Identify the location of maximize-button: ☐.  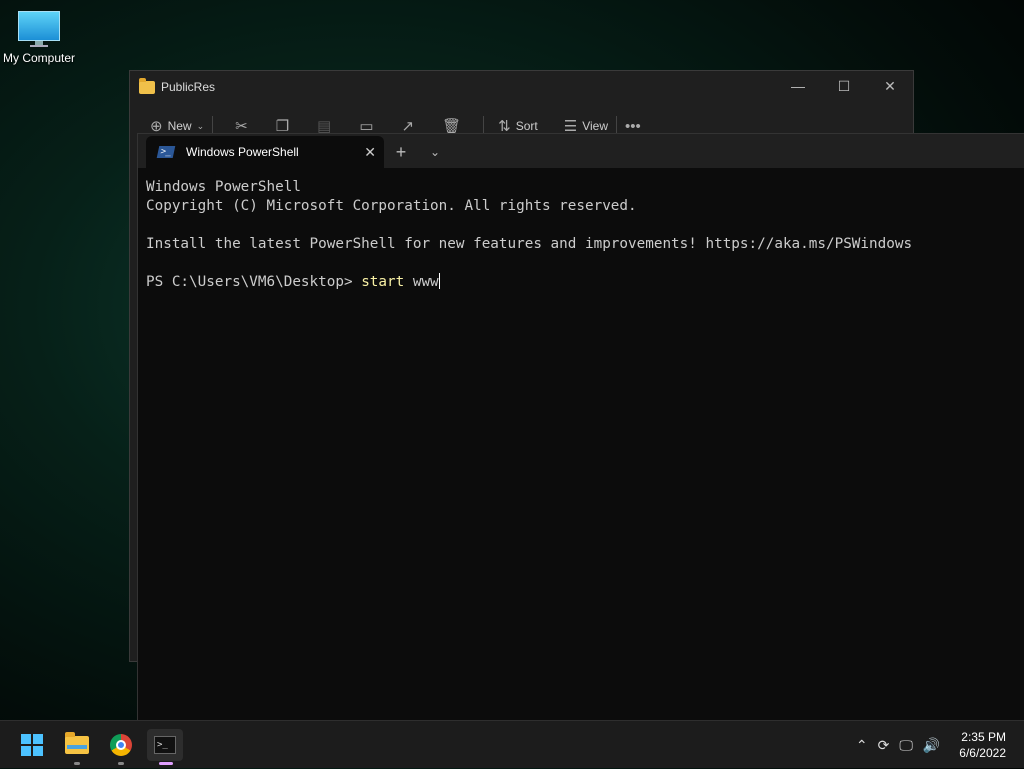
(844, 86).